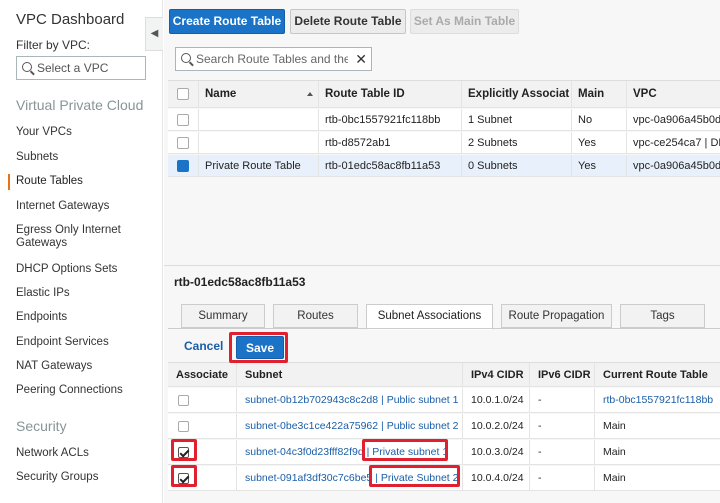  I want to click on cell-explicit-assoc: 0 Subnets, so click(516, 165).